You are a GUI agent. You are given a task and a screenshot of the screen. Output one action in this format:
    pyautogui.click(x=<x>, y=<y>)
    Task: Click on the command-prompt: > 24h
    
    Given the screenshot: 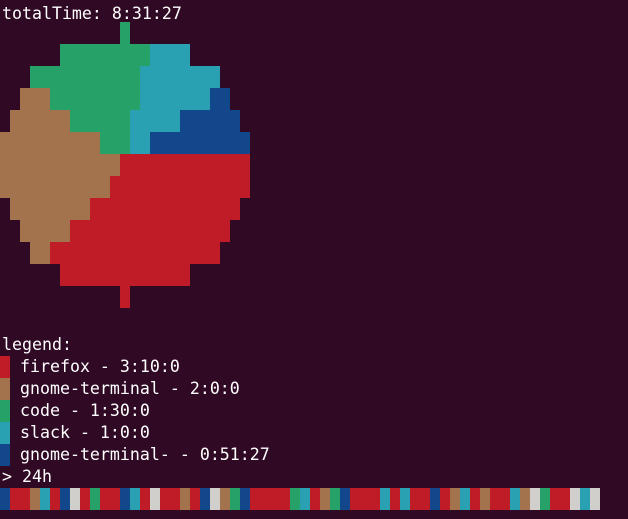 What is the action you would take?
    pyautogui.click(x=27, y=477)
    